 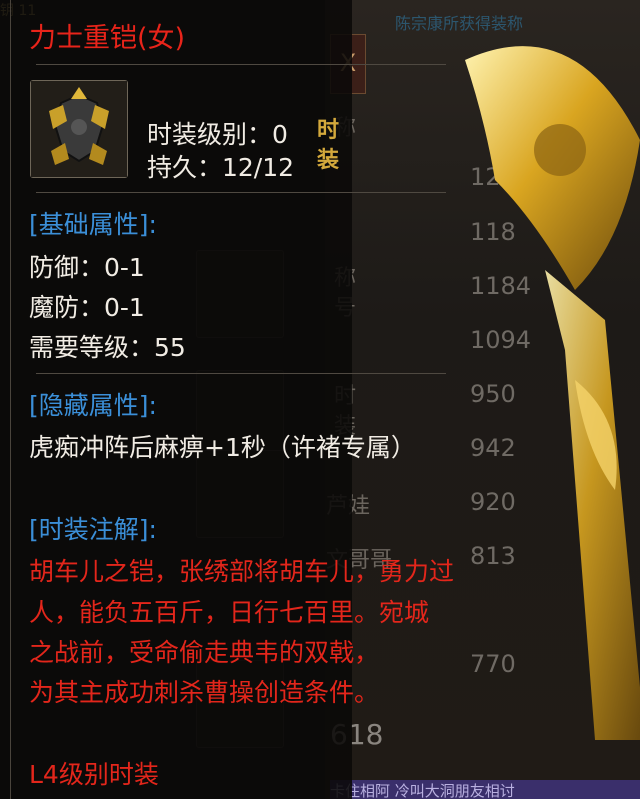 I want to click on durability: 持久：12/12, so click(x=221, y=167).